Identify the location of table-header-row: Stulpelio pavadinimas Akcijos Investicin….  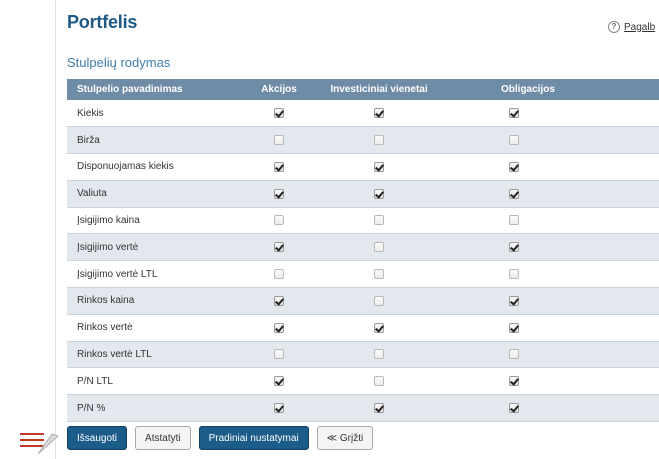
(363, 89).